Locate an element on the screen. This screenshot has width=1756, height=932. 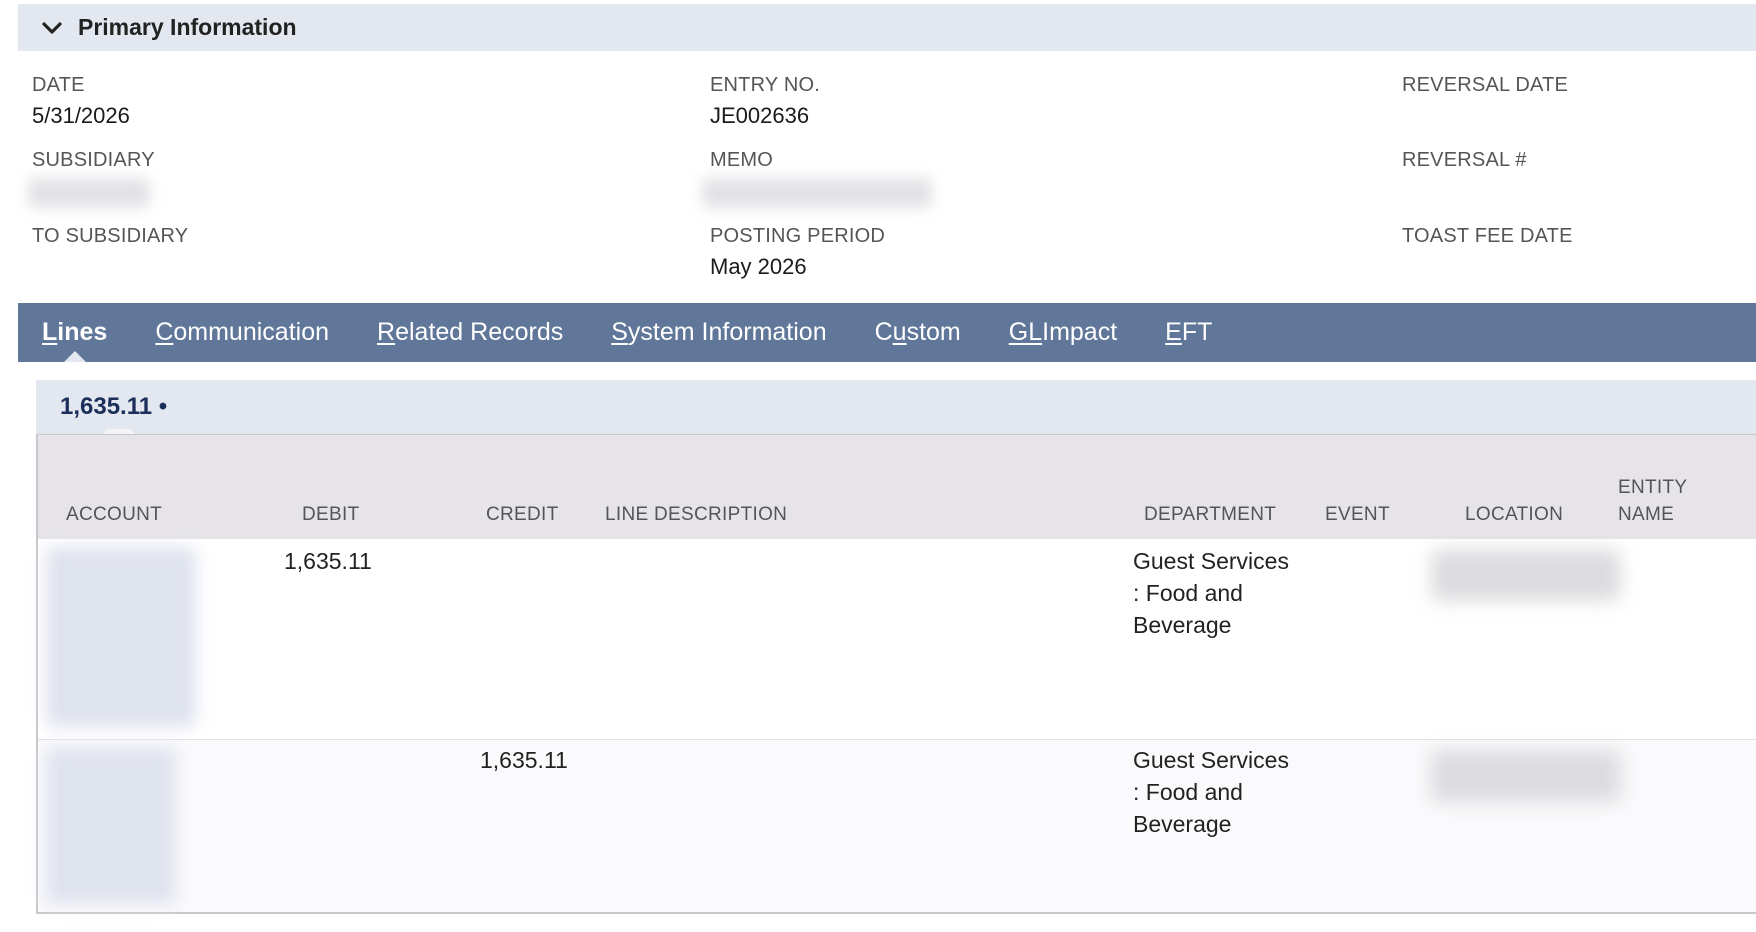
column-header-entity-name-line2: NAME is located at coordinates (1646, 514).